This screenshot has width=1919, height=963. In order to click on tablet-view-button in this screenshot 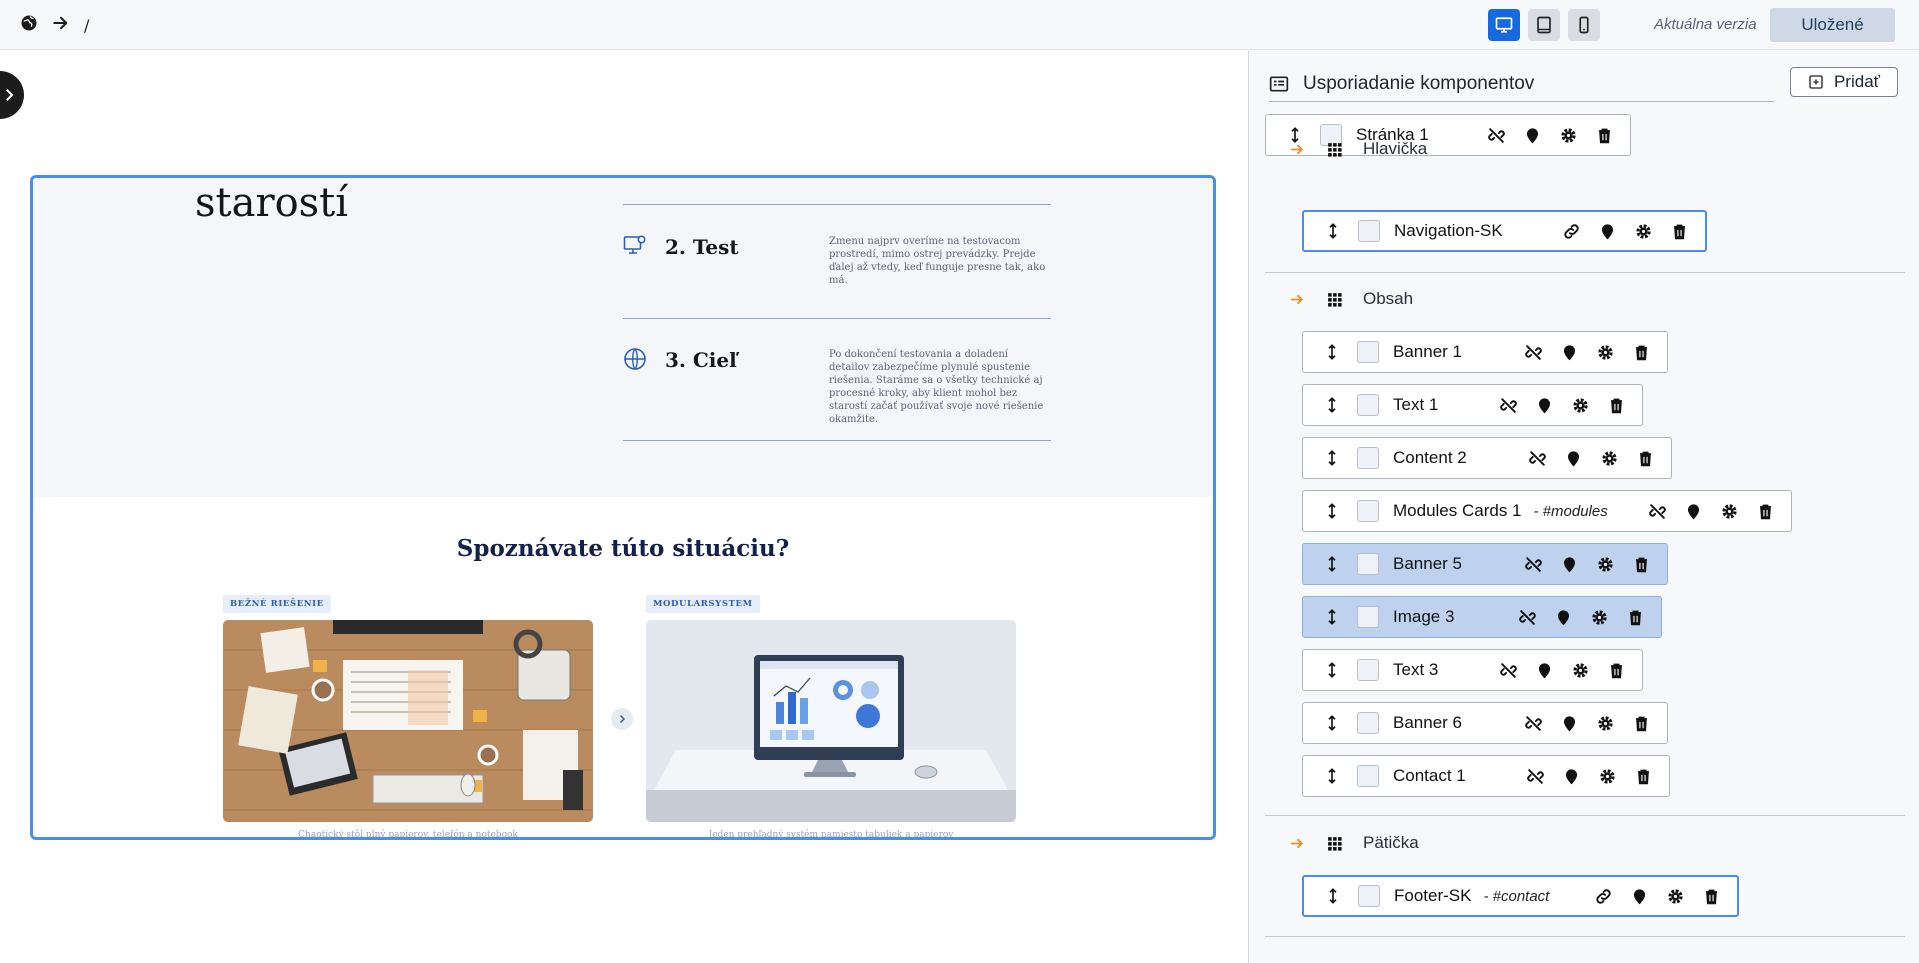, I will do `click(1544, 25)`.